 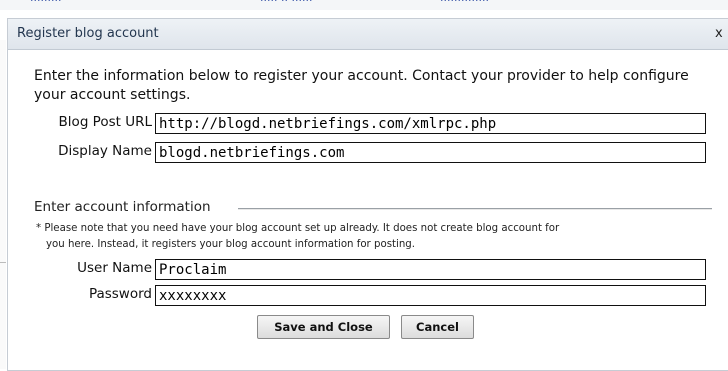 I want to click on close-icon: x, so click(x=721, y=34).